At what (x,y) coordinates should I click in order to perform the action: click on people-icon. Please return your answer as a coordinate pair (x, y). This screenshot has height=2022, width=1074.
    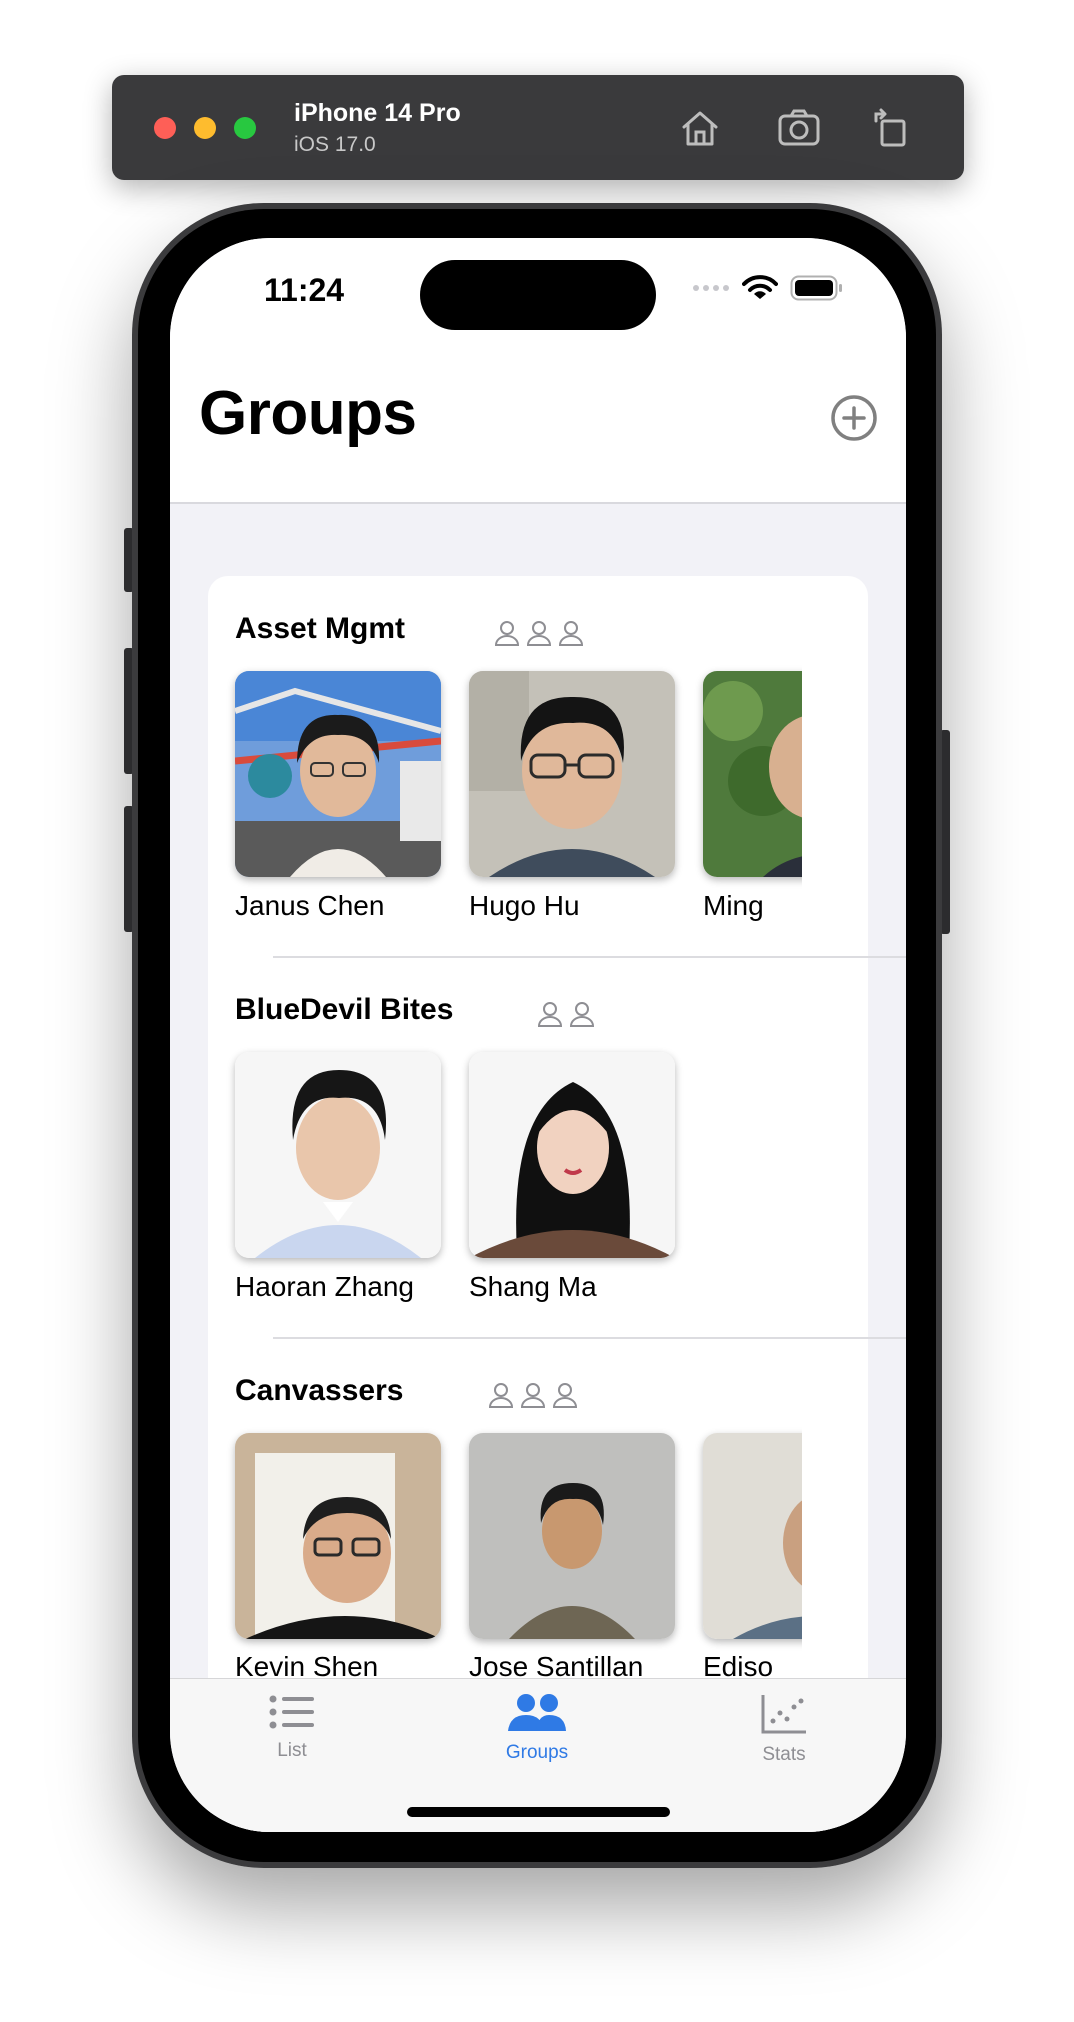
    Looking at the image, I should click on (537, 1712).